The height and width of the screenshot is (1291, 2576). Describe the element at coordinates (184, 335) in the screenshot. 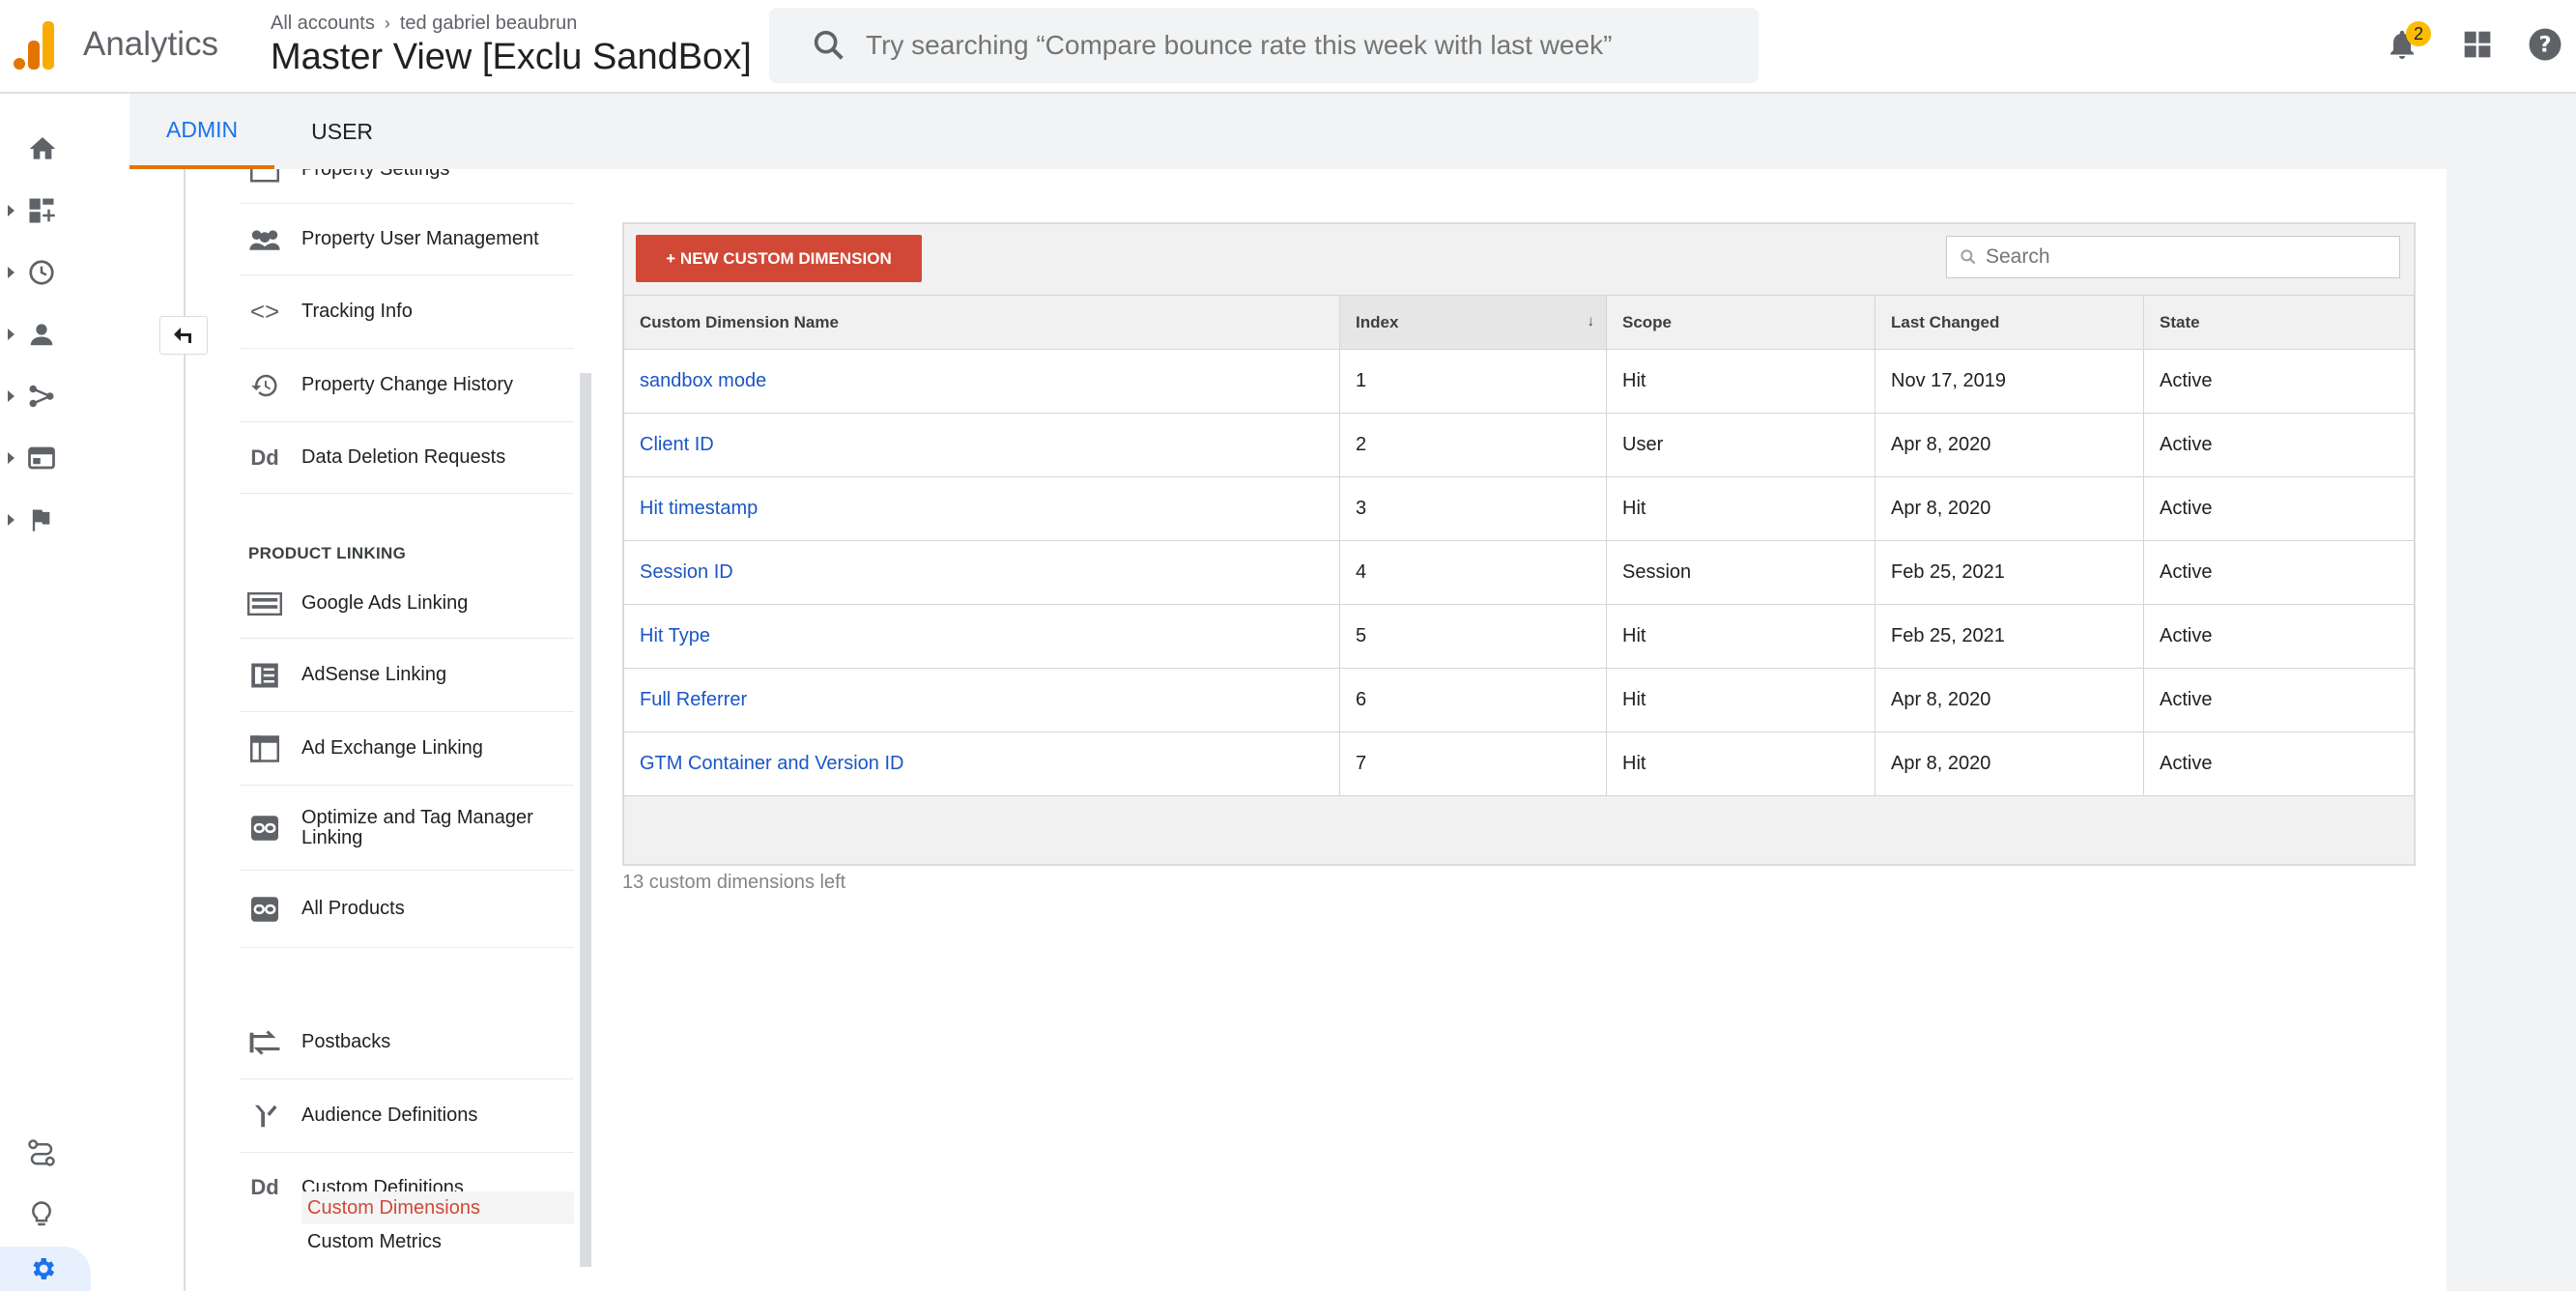

I see `collapse-nav-button` at that location.